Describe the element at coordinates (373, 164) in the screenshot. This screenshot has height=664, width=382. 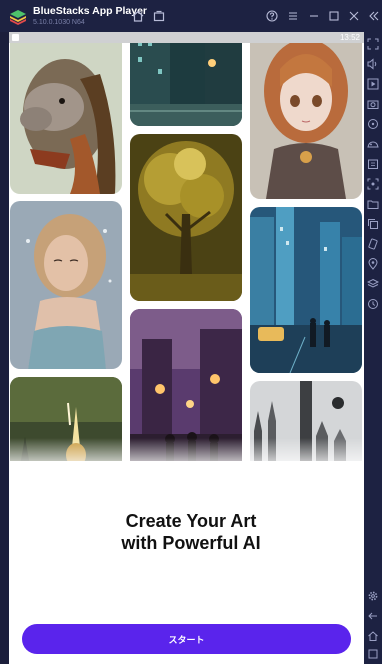
I see `apk-icon` at that location.